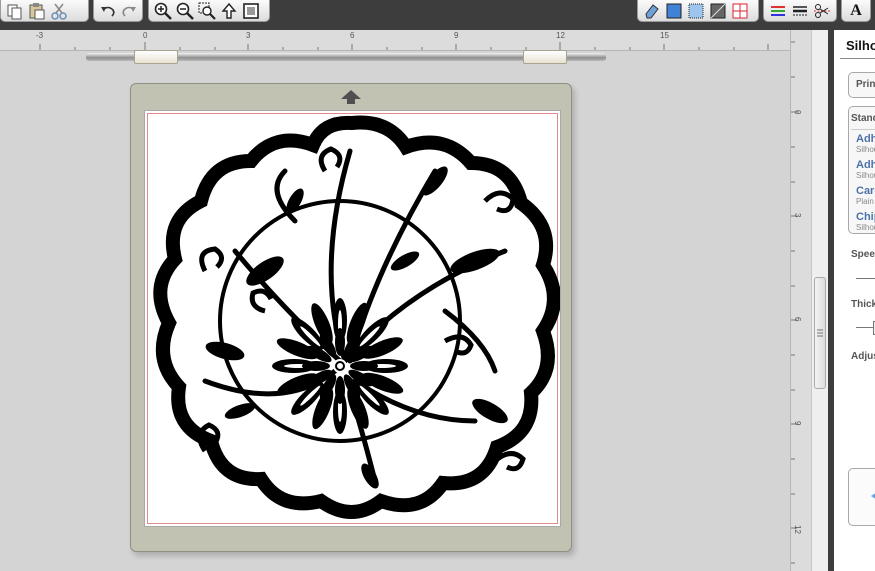 The image size is (875, 571). What do you see at coordinates (404, 46) in the screenshot?
I see `horizontal-ruler-ticks` at bounding box center [404, 46].